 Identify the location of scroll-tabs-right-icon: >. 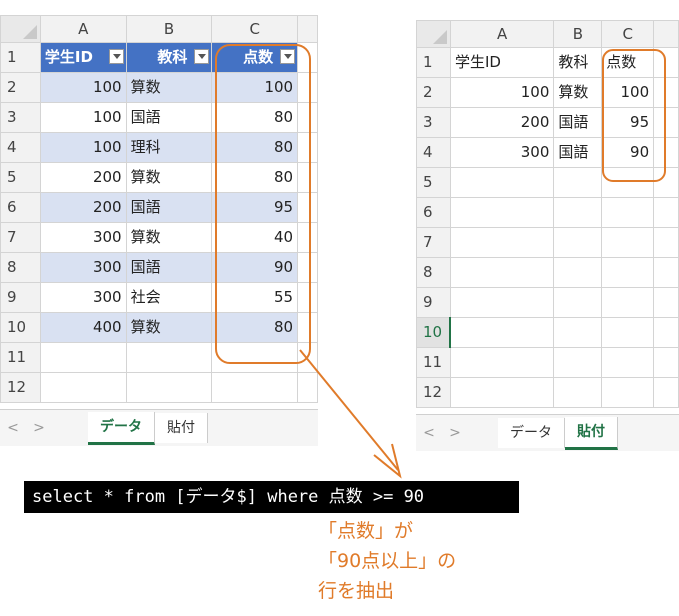
(39, 428).